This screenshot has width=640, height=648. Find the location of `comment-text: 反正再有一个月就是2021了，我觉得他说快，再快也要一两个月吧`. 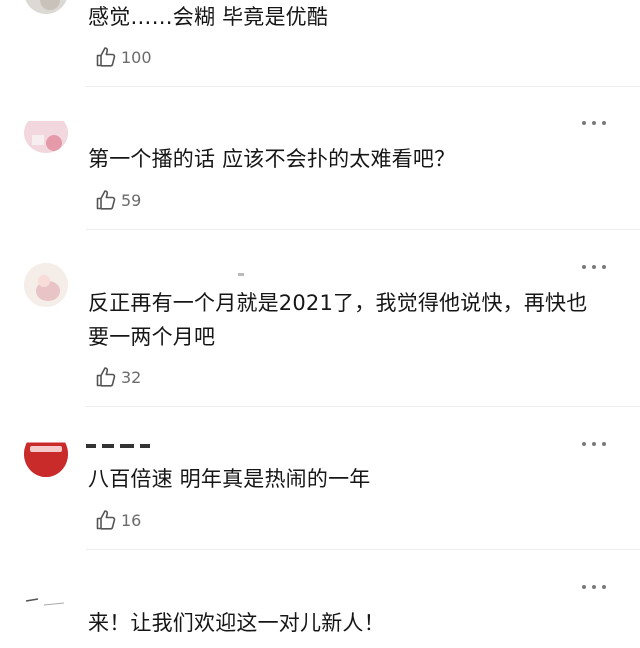

comment-text: 反正再有一个月就是2021了，我觉得他说快，再快也要一两个月吧 is located at coordinates (338, 320).